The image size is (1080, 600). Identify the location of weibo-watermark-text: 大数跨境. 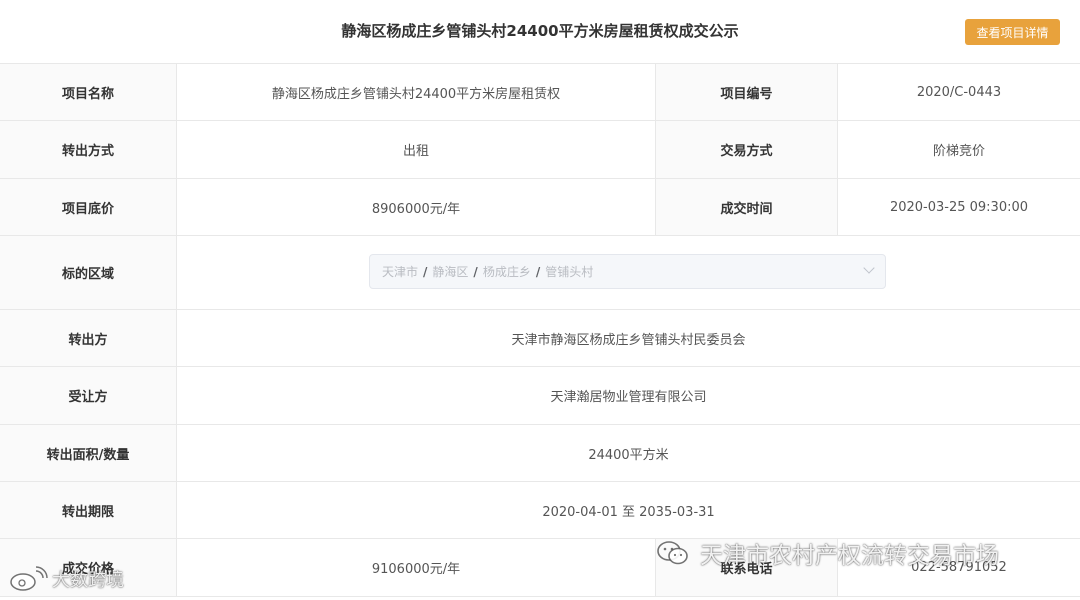
(88, 580).